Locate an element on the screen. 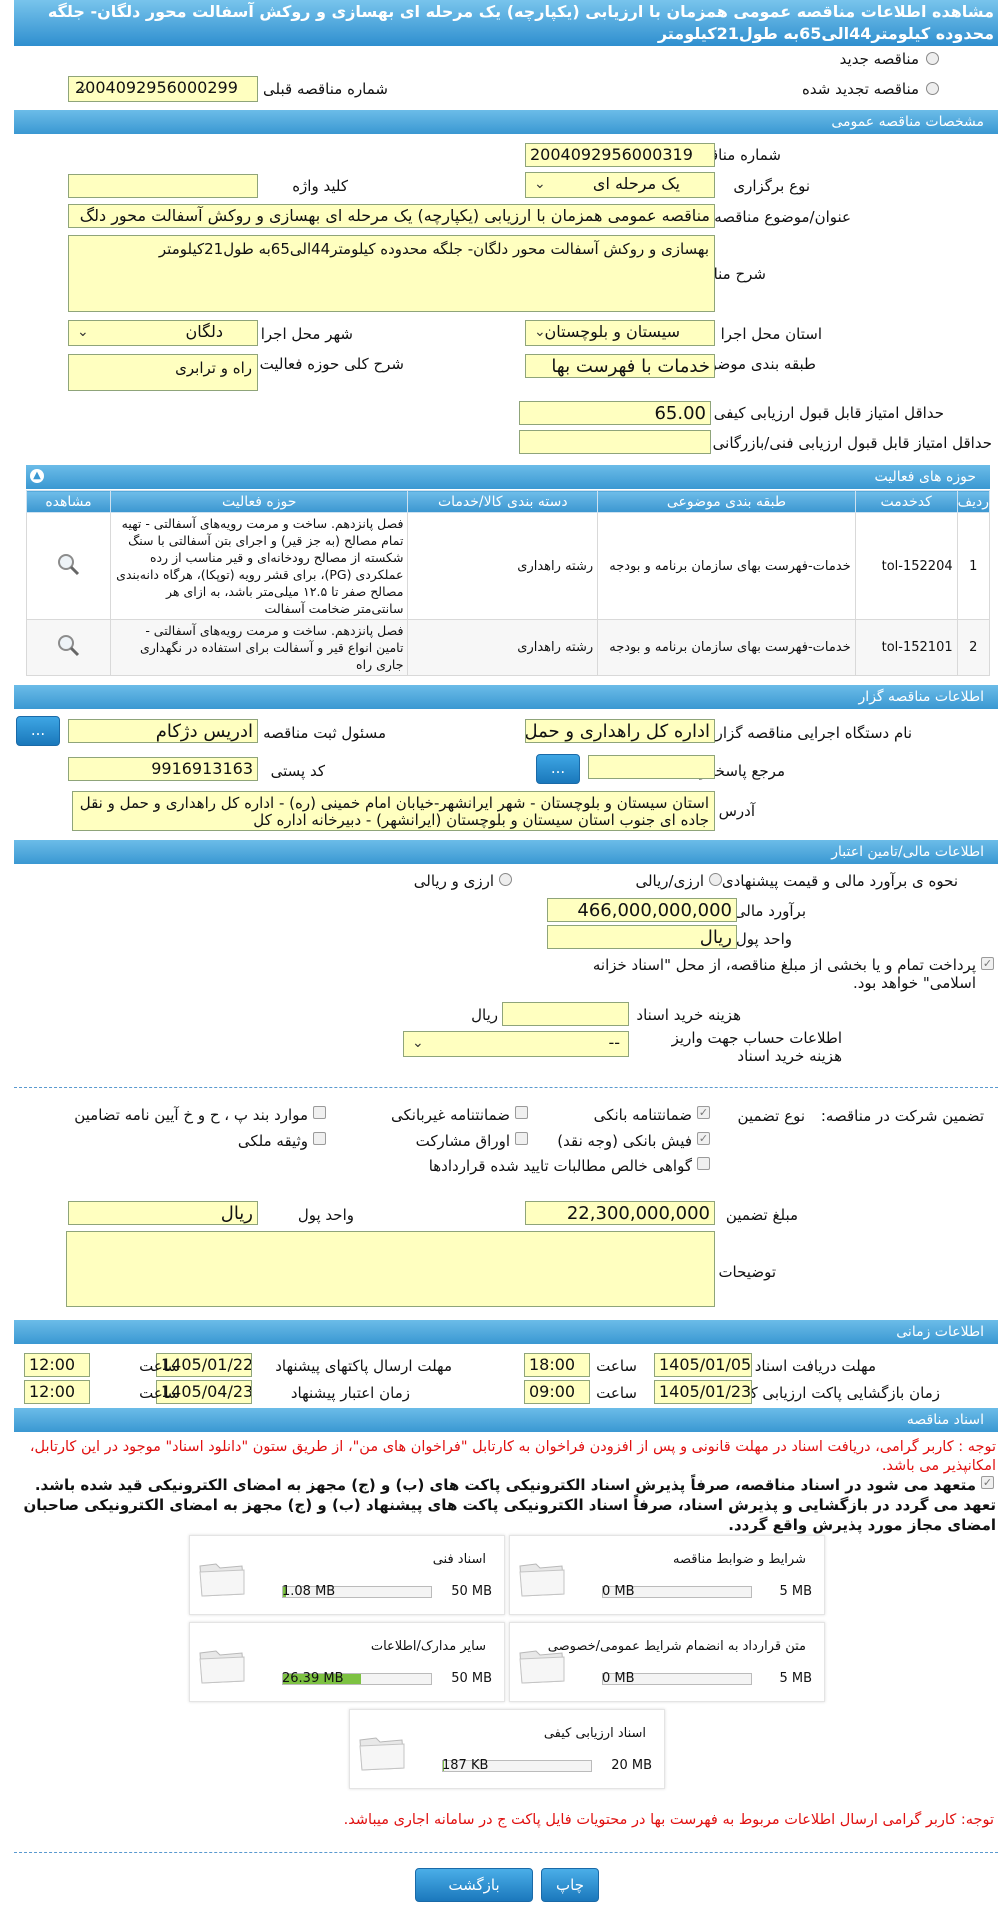 The width and height of the screenshot is (998, 1906). doc-current: 26.39 MB is located at coordinates (313, 1678).